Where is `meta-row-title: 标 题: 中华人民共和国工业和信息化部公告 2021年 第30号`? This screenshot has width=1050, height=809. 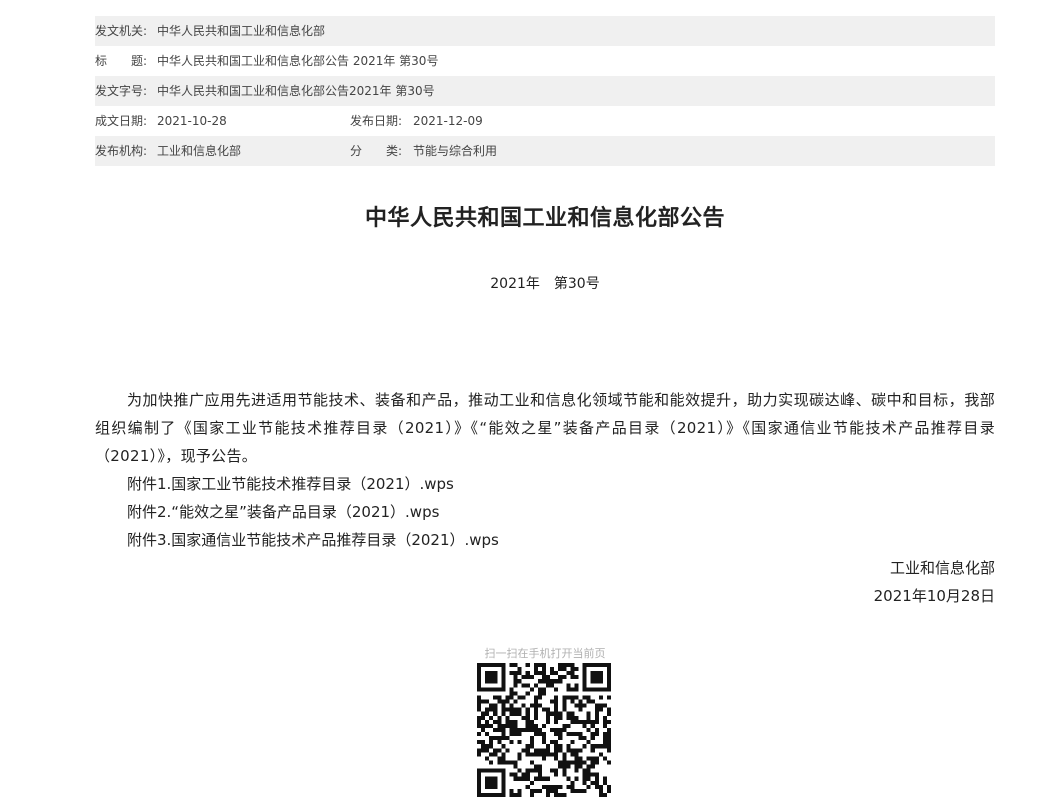 meta-row-title: 标 题: 中华人民共和国工业和信息化部公告 2021年 第30号 is located at coordinates (545, 61).